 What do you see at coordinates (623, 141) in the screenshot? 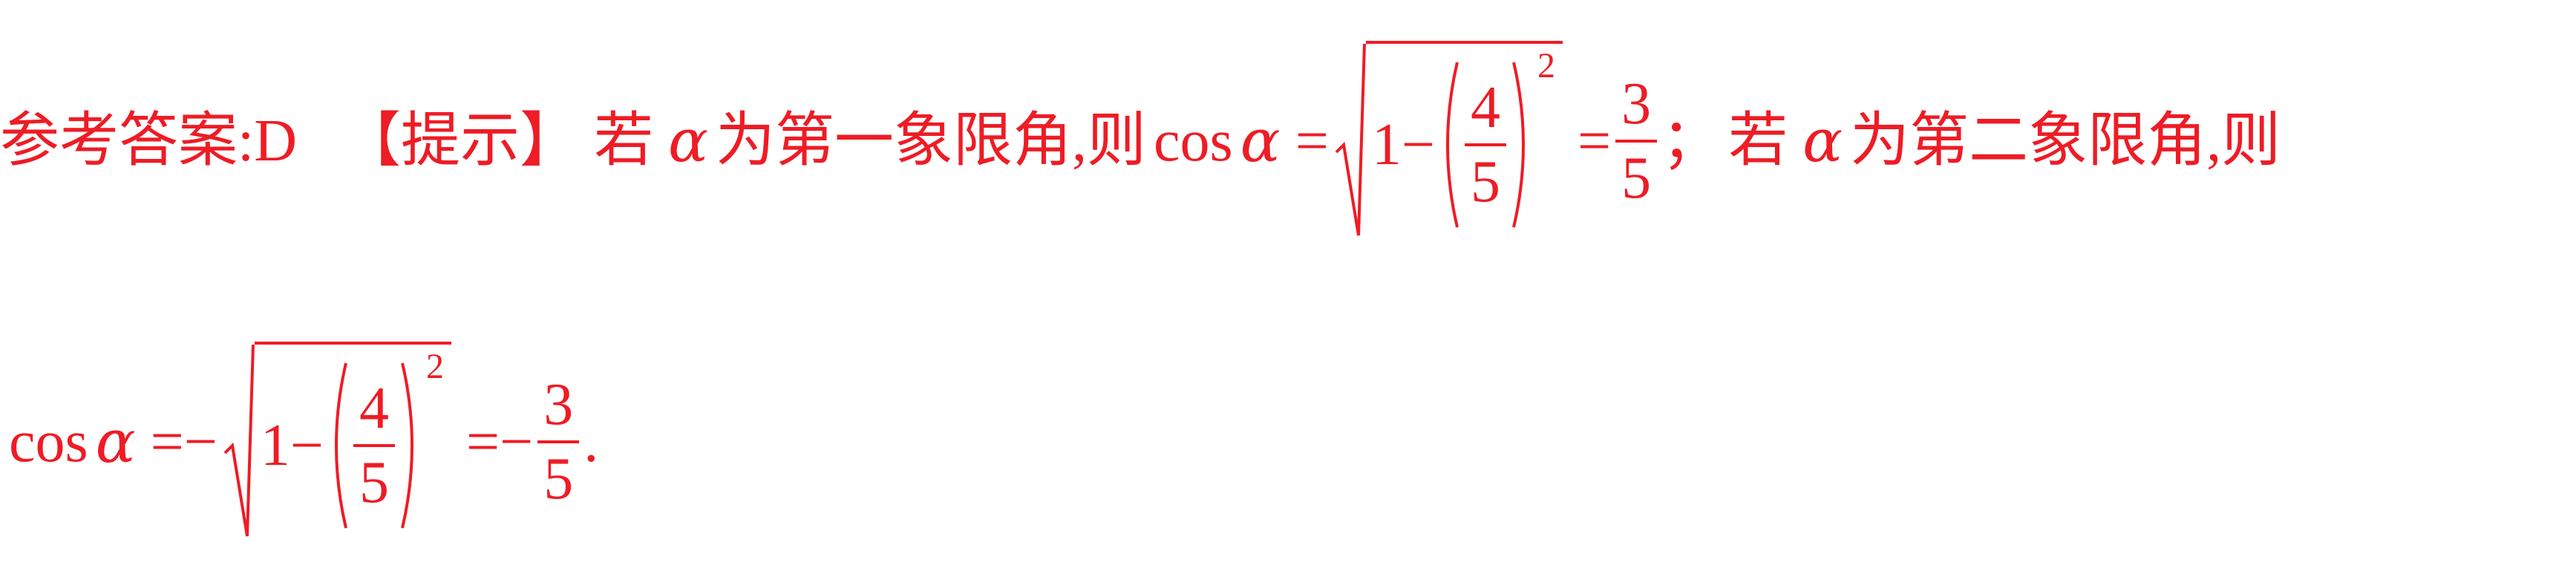
I see `case1-prefix: 若` at bounding box center [623, 141].